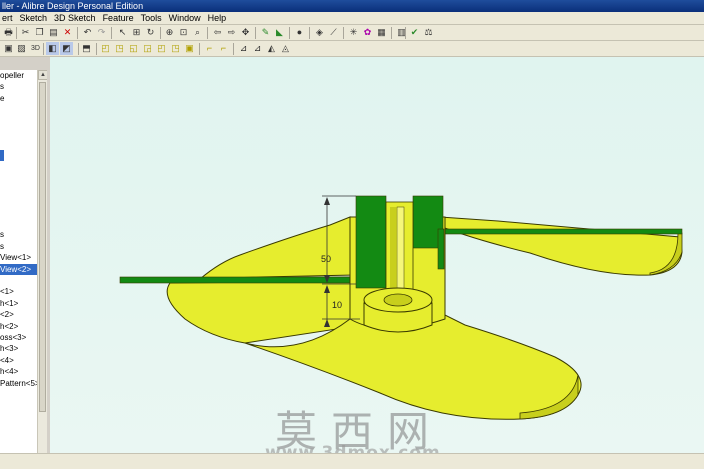 The height and width of the screenshot is (469, 704). I want to click on paste-icon: ▤, so click(53, 32).